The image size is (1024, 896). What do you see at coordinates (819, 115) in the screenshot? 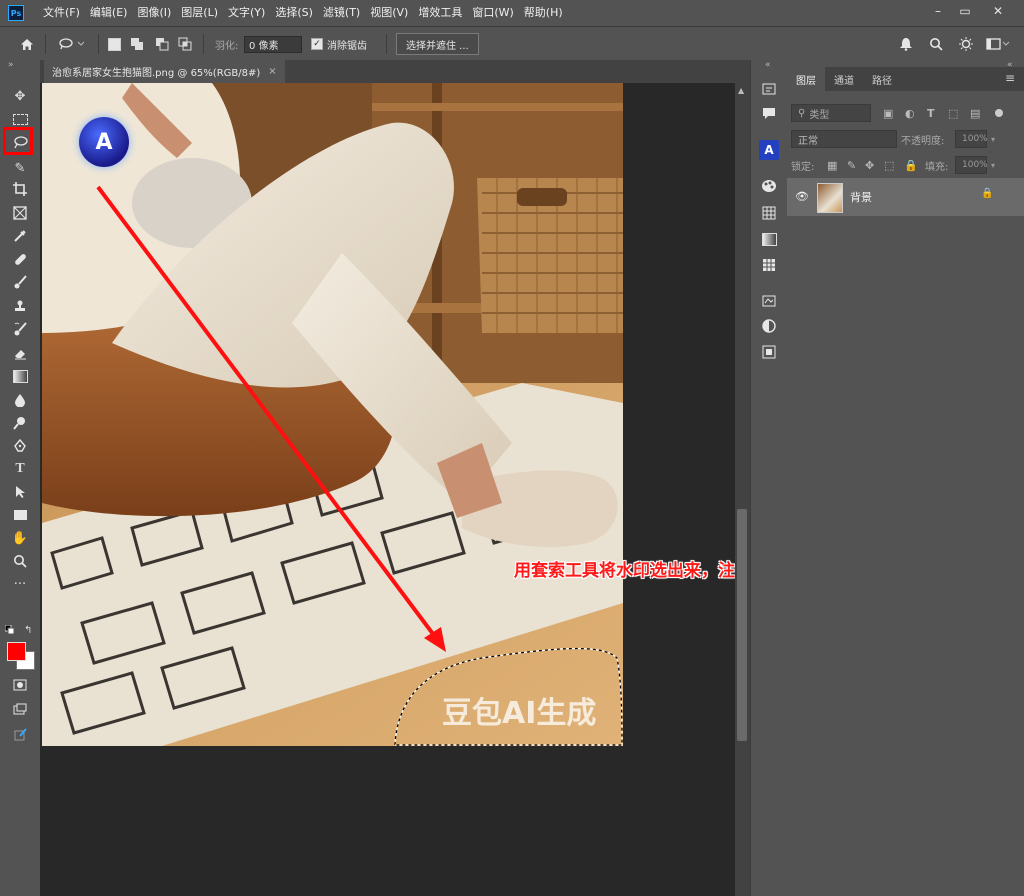
I see `layer-filter-value: 类型` at bounding box center [819, 115].